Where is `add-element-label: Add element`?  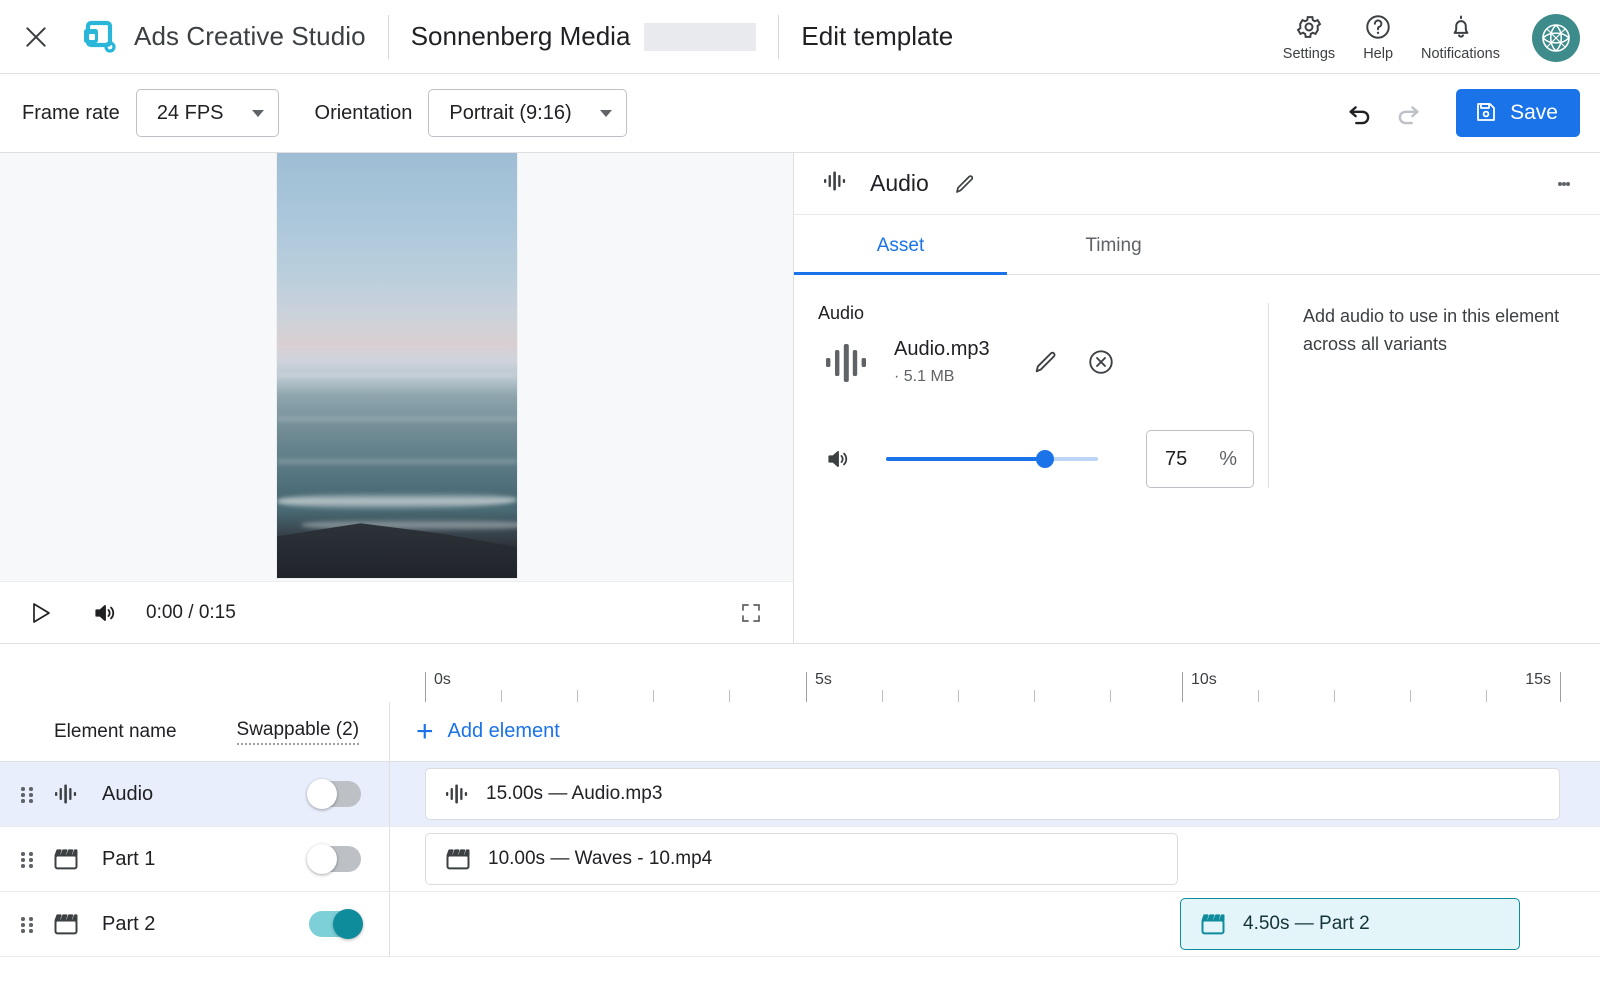
add-element-label: Add element is located at coordinates (503, 731).